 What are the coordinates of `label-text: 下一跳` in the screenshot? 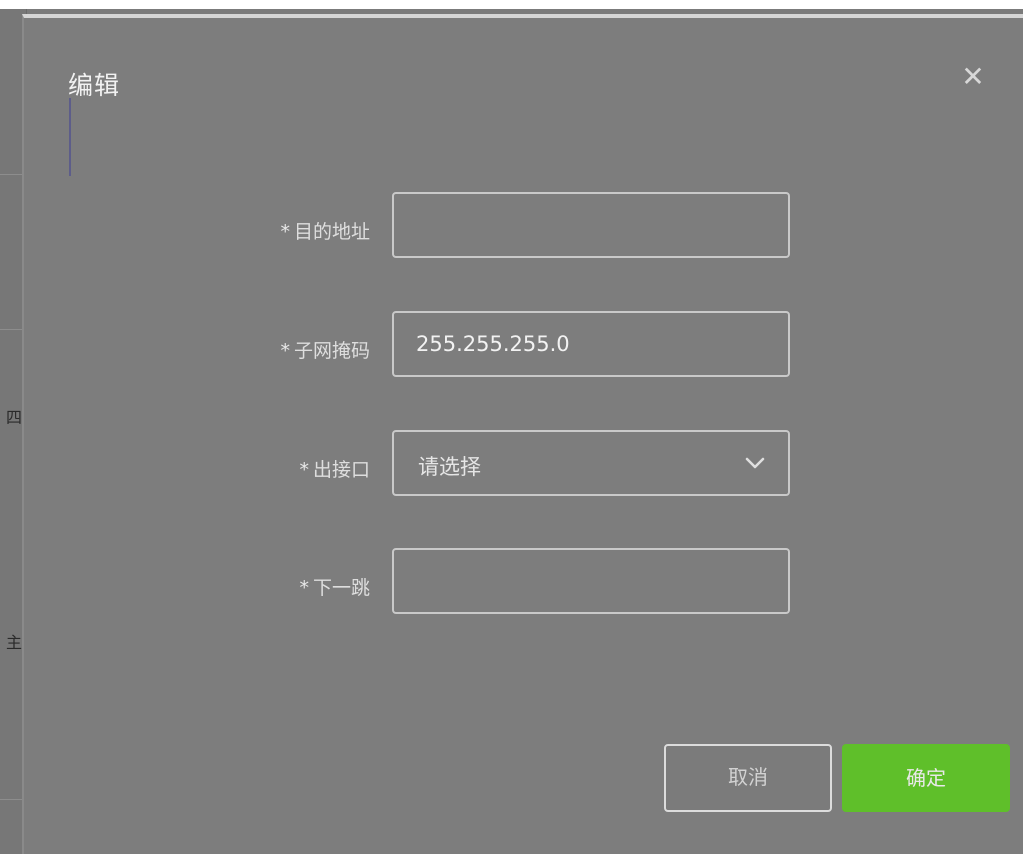 It's located at (341, 588).